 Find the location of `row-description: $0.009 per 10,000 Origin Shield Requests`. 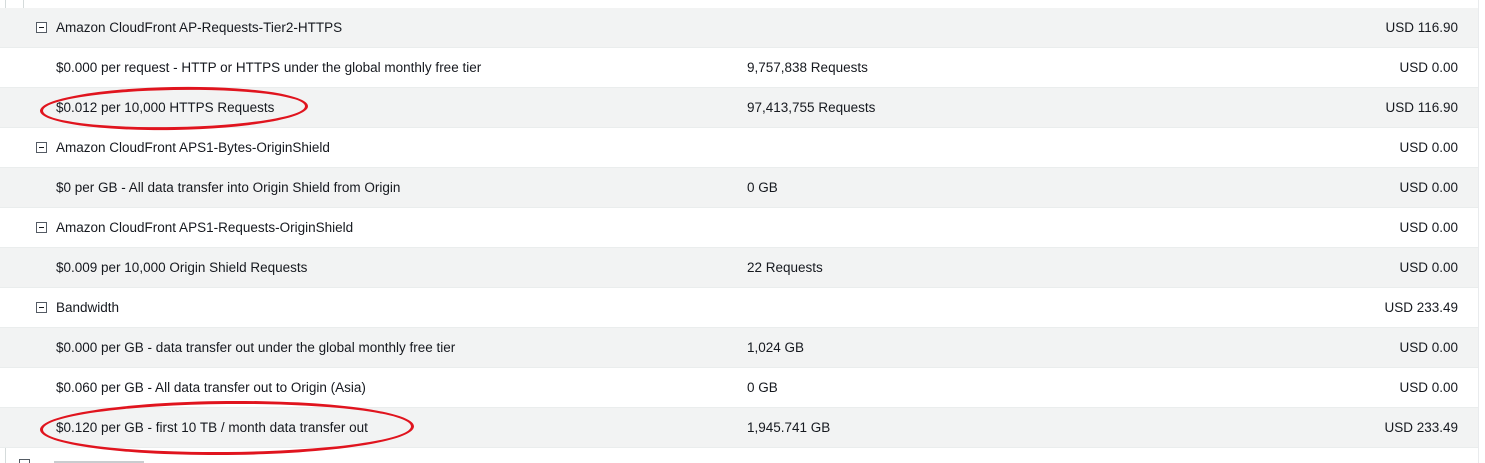

row-description: $0.009 per 10,000 Origin Shield Requests is located at coordinates (182, 267).